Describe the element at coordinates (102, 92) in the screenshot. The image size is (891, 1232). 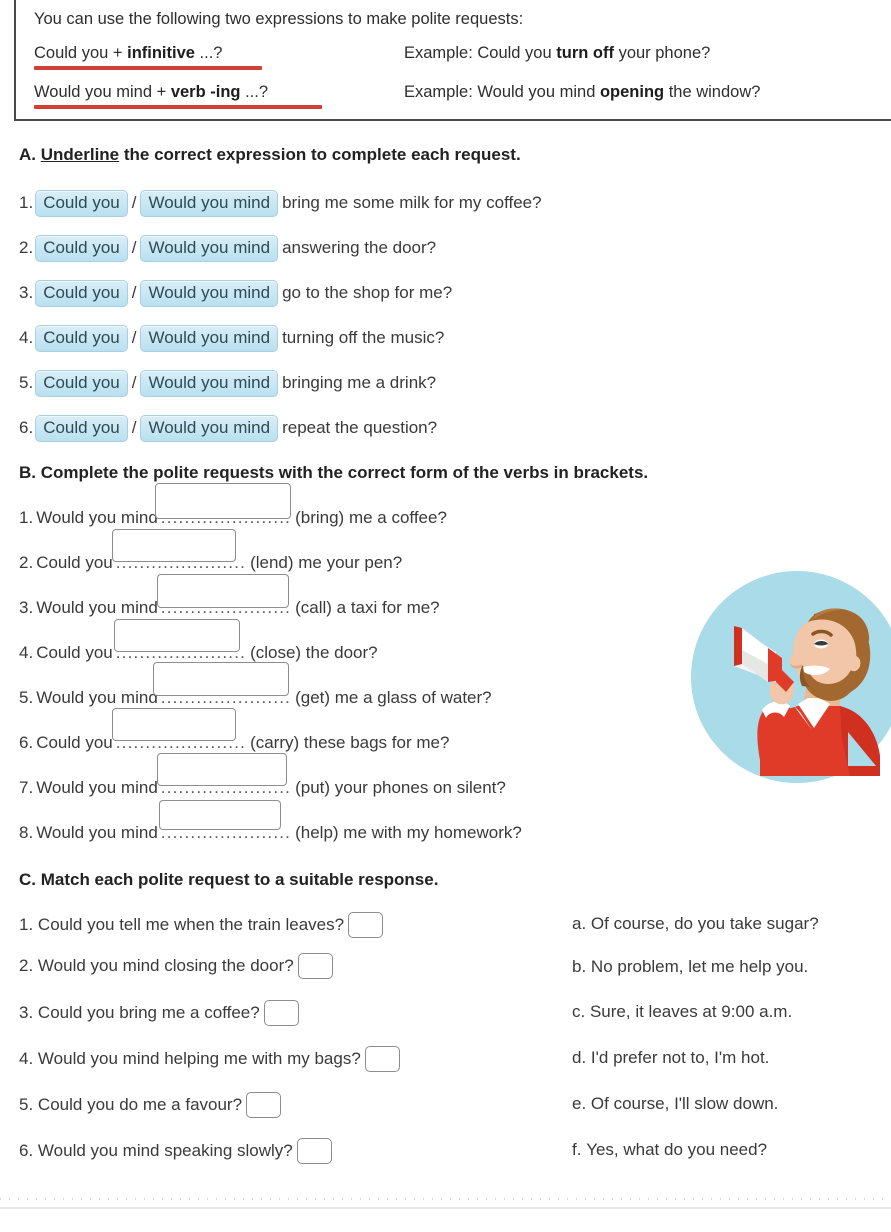
I see `formula-2-prefix: Would you mind +` at that location.